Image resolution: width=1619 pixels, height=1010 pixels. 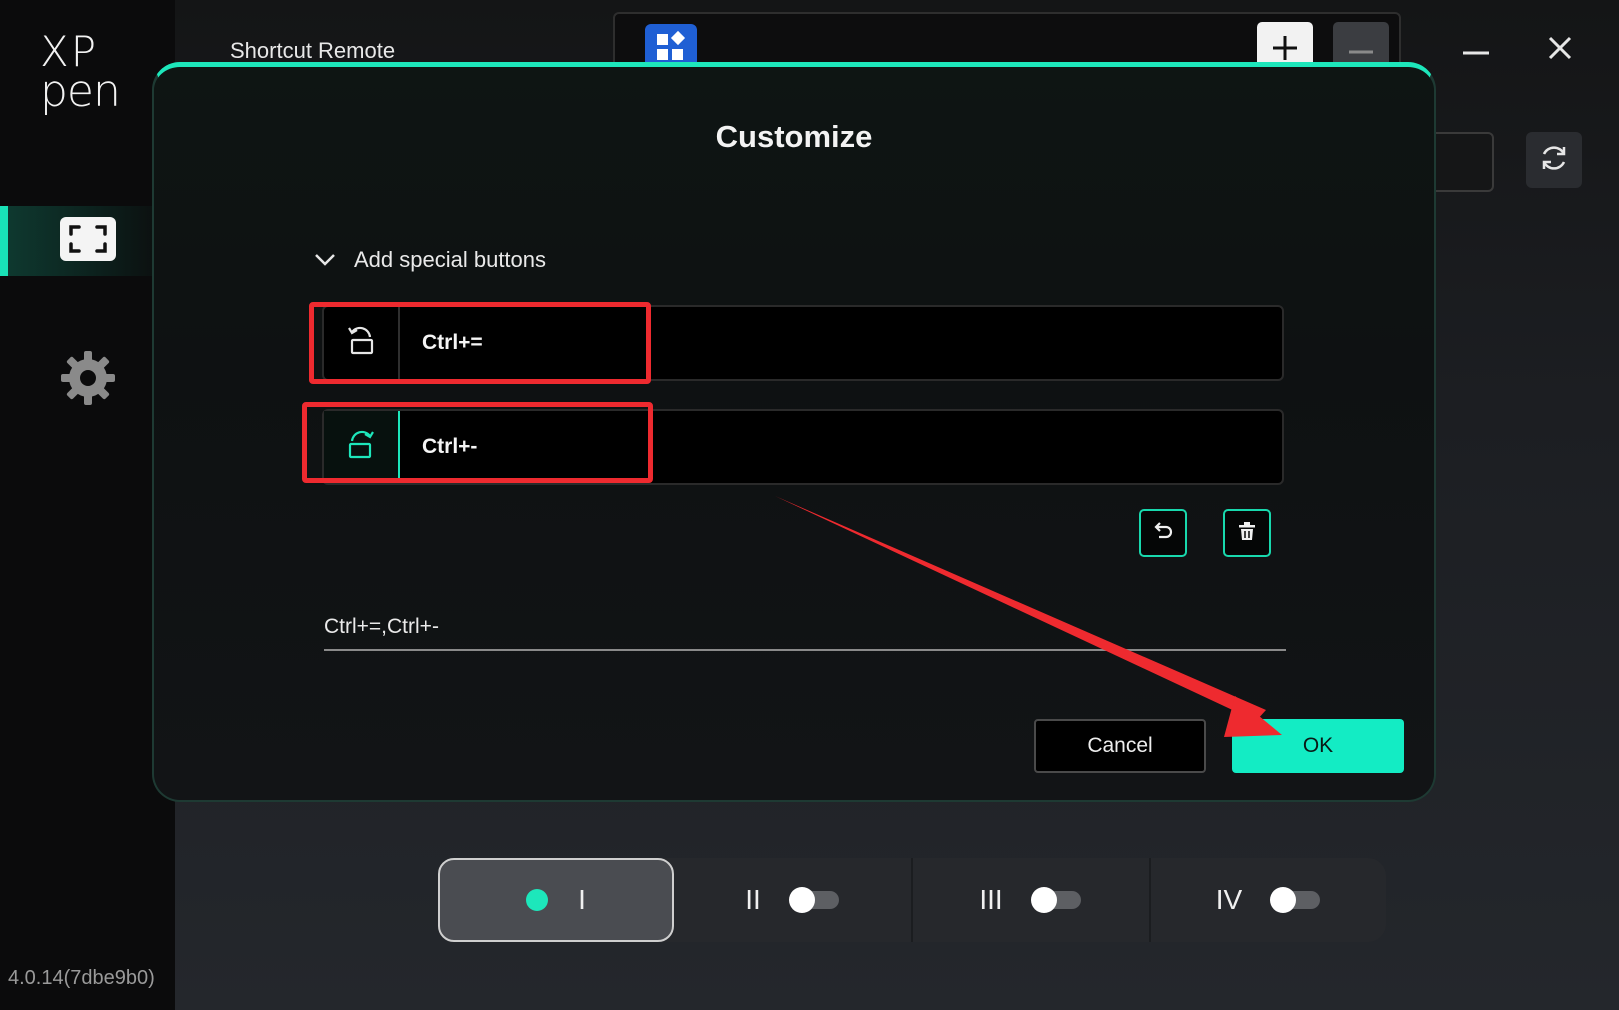 I want to click on undo-icon, so click(x=1163, y=533).